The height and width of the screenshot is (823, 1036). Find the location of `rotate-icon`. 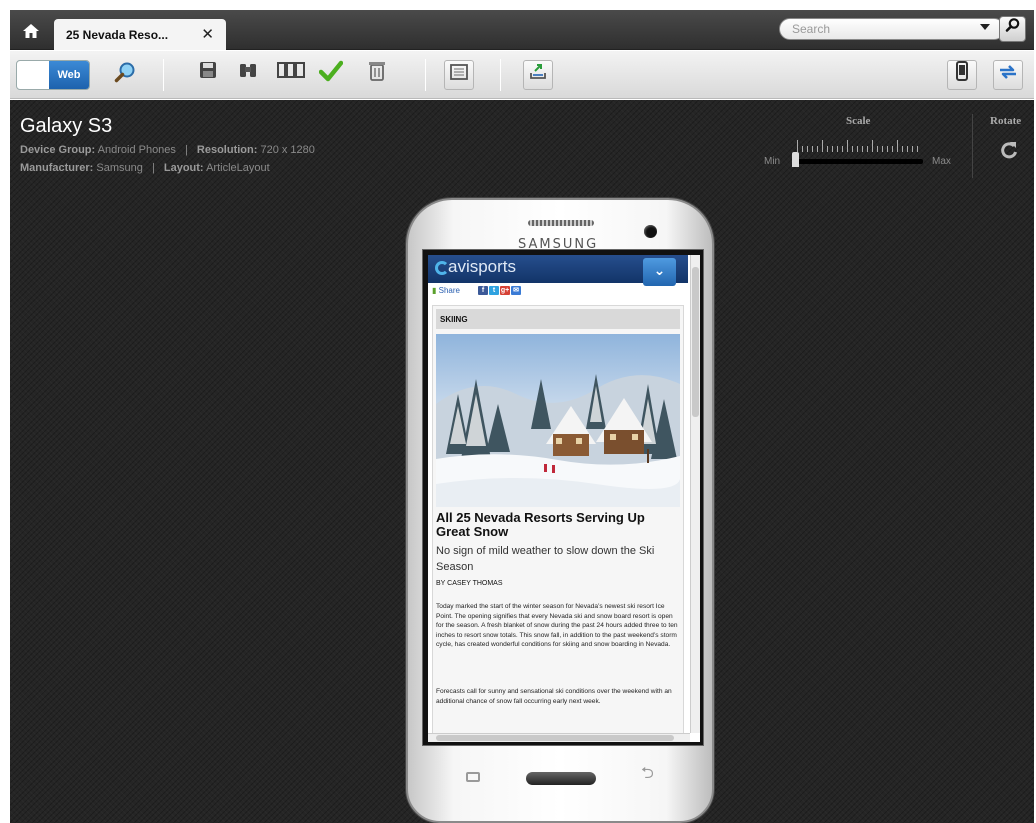

rotate-icon is located at coordinates (1009, 153).